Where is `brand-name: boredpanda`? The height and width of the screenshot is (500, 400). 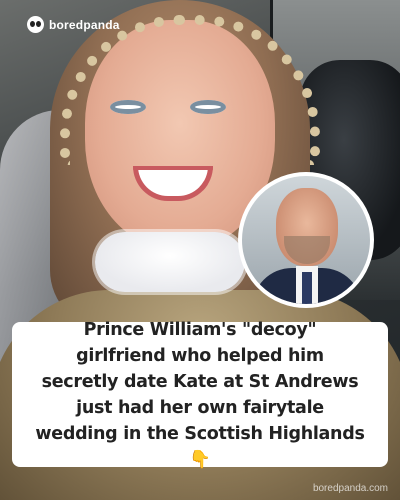 brand-name: boredpanda is located at coordinates (84, 24).